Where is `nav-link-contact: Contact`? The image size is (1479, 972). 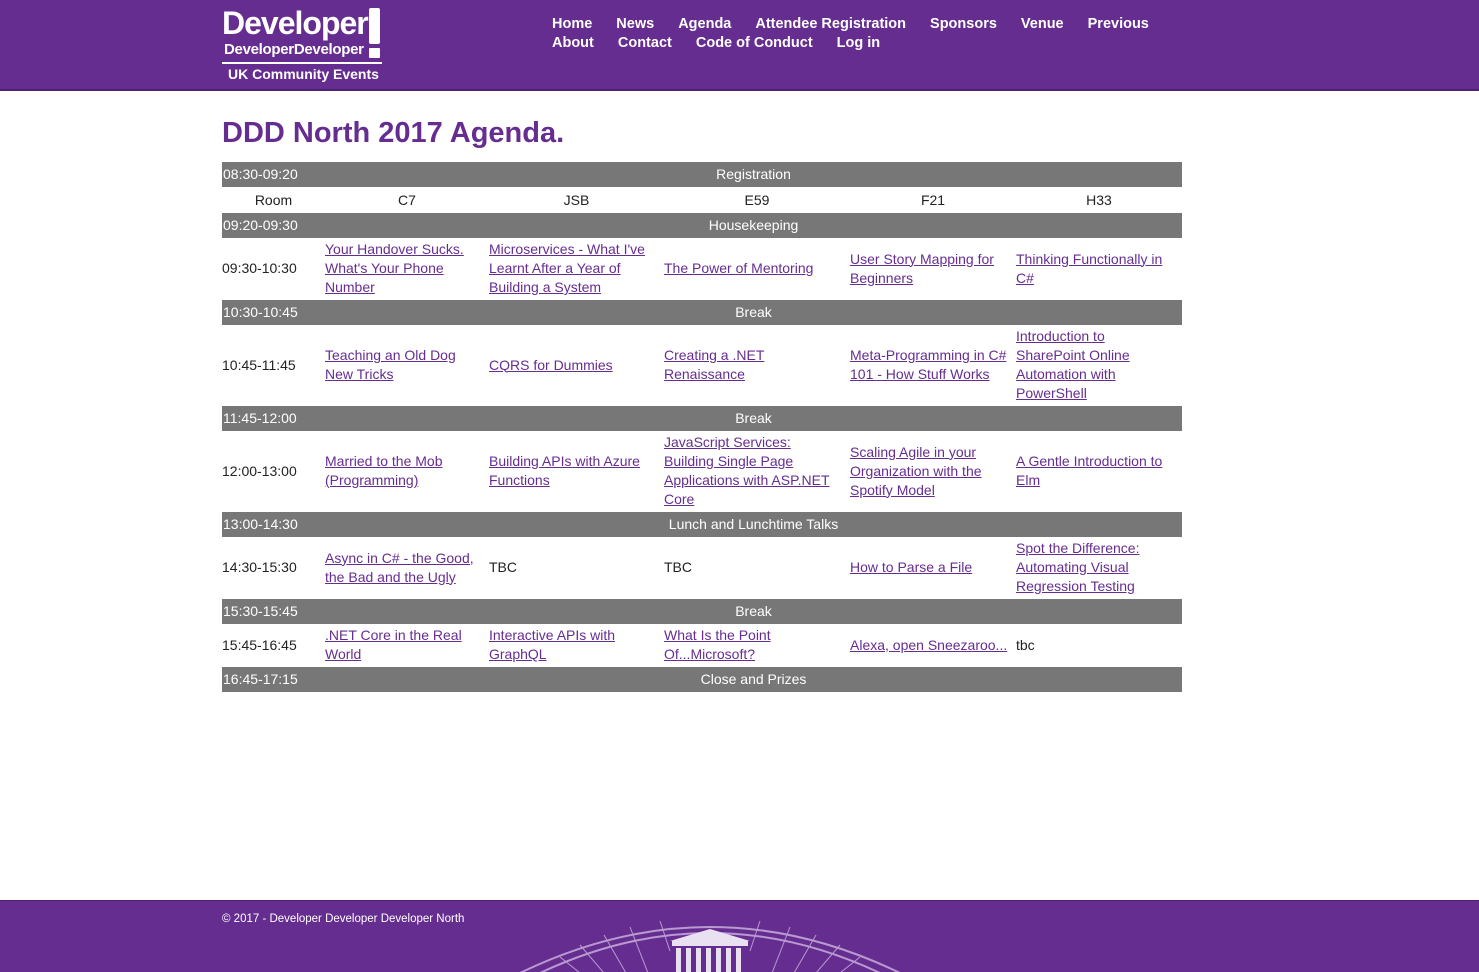
nav-link-contact: Contact is located at coordinates (645, 43).